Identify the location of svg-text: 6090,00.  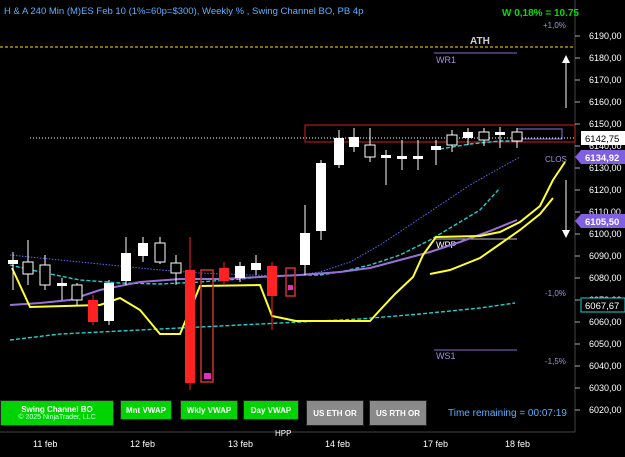
(605, 256).